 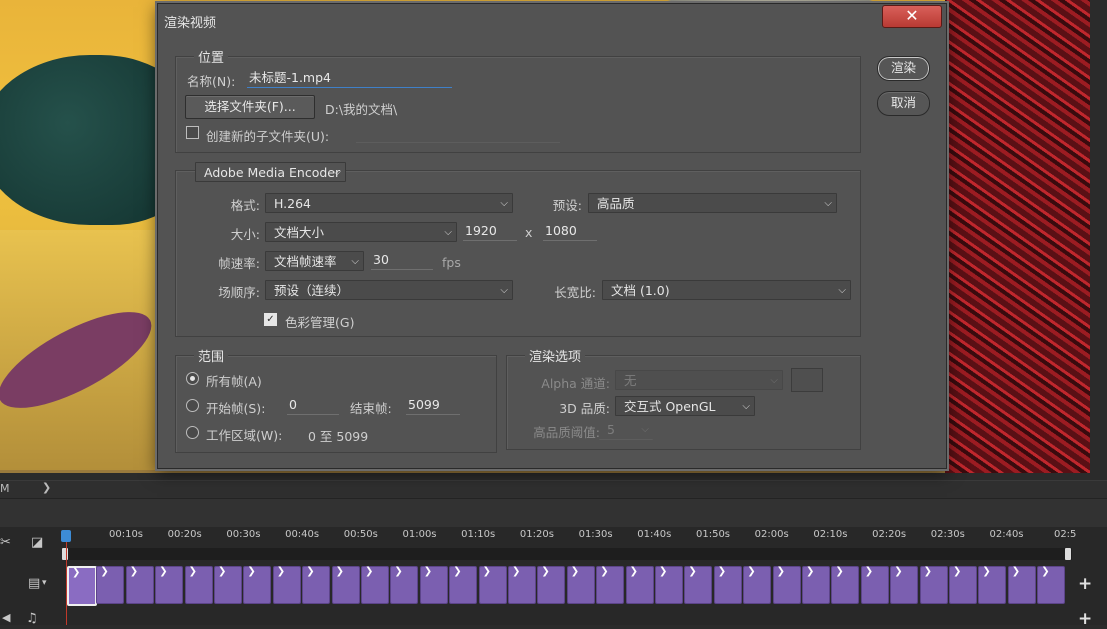 I want to click on hq-threshold-input: 5 ⌵, so click(x=626, y=430).